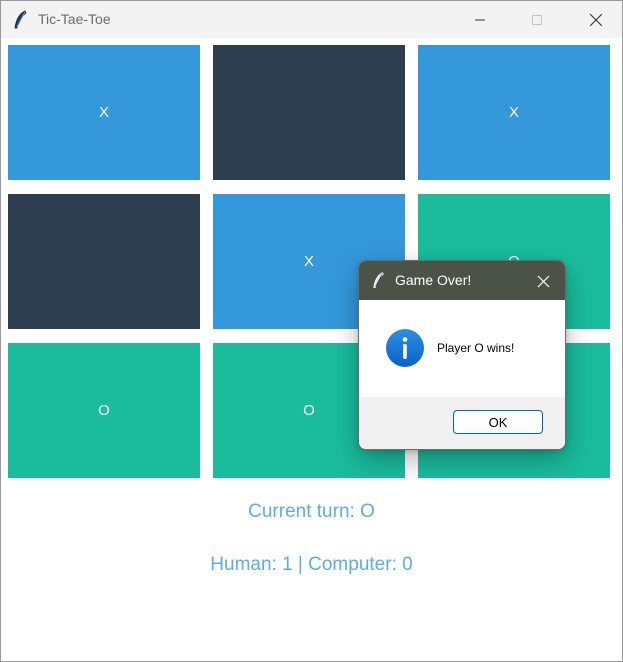 The width and height of the screenshot is (623, 662). I want to click on info-icon, so click(405, 348).